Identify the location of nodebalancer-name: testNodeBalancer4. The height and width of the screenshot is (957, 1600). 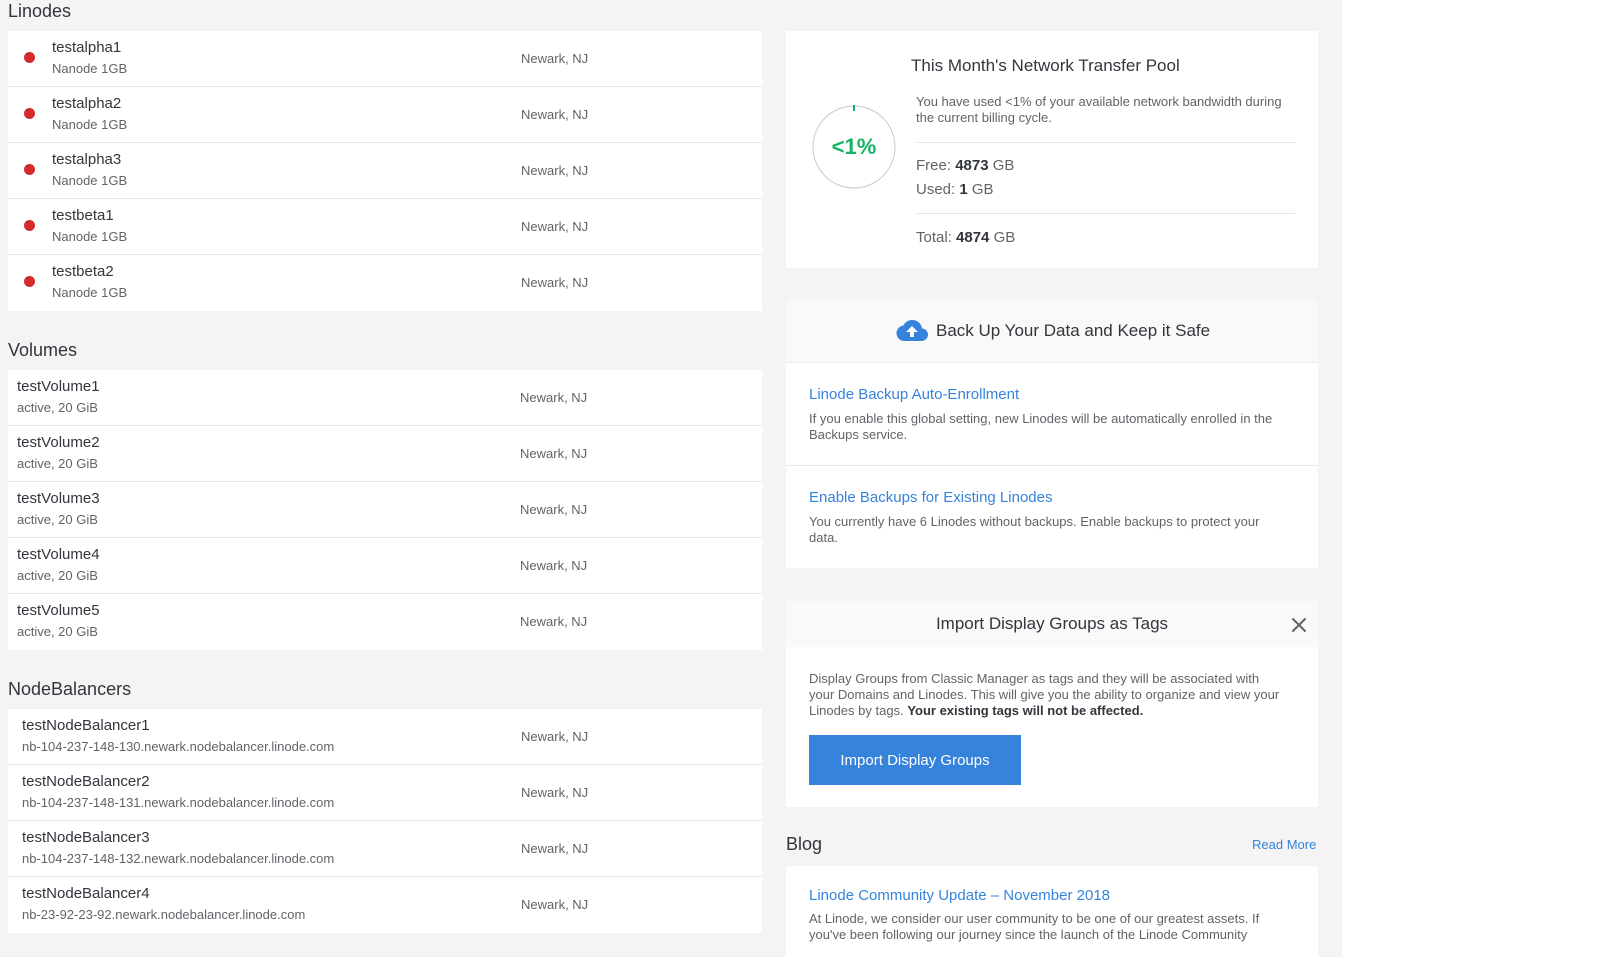
(86, 893).